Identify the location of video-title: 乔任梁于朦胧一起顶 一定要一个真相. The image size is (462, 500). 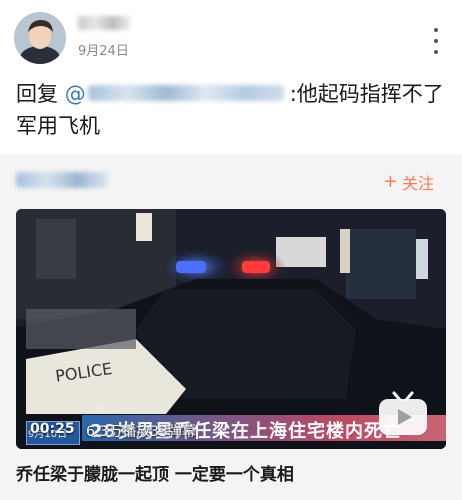
(155, 472).